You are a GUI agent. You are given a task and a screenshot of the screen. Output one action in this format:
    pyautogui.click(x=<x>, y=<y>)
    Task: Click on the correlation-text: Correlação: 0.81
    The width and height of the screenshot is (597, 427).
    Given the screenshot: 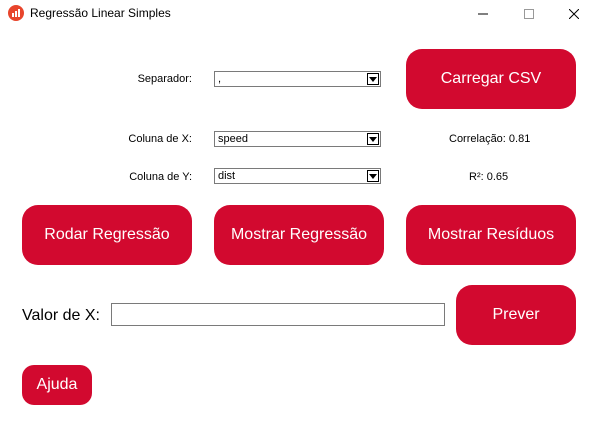 What is the action you would take?
    pyautogui.click(x=490, y=139)
    